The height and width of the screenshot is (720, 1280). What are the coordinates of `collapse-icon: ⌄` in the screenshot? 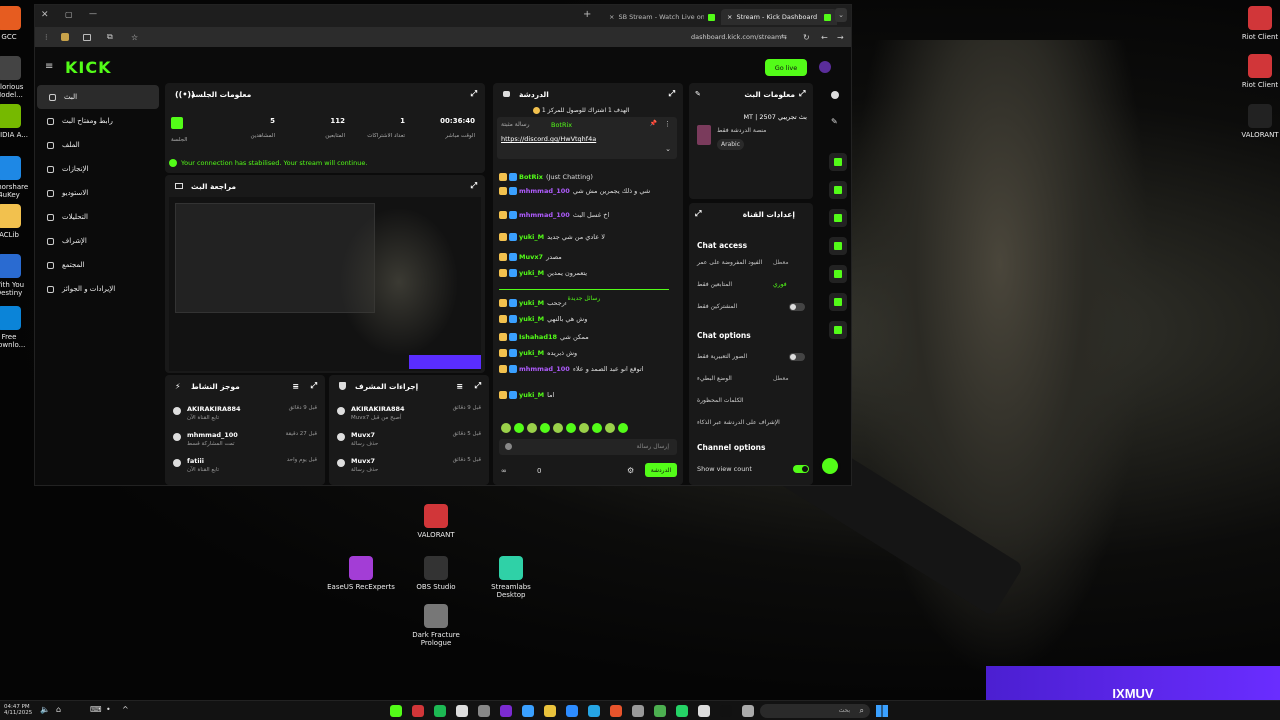 It's located at (668, 149).